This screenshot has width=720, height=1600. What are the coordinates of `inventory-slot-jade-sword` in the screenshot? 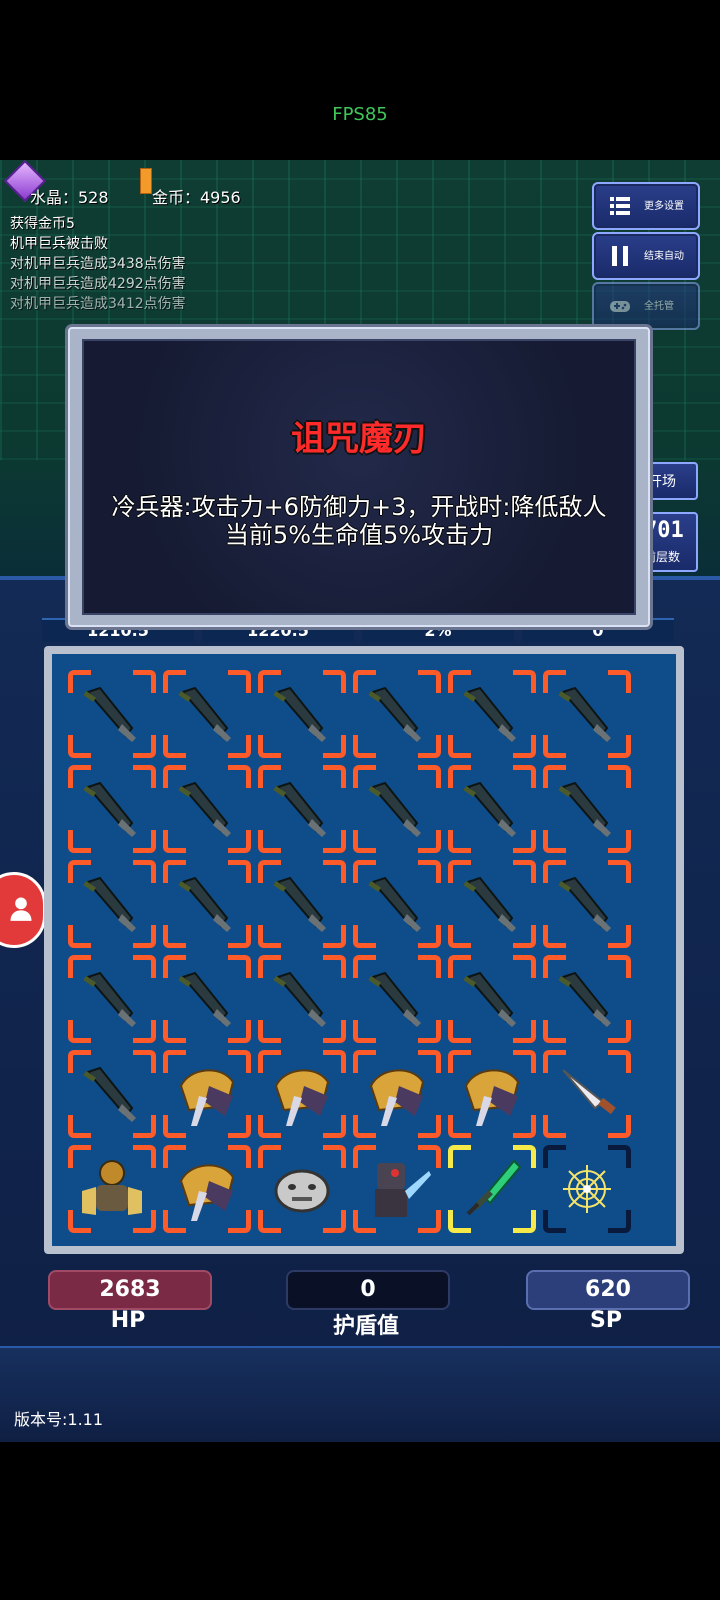 It's located at (492, 1189).